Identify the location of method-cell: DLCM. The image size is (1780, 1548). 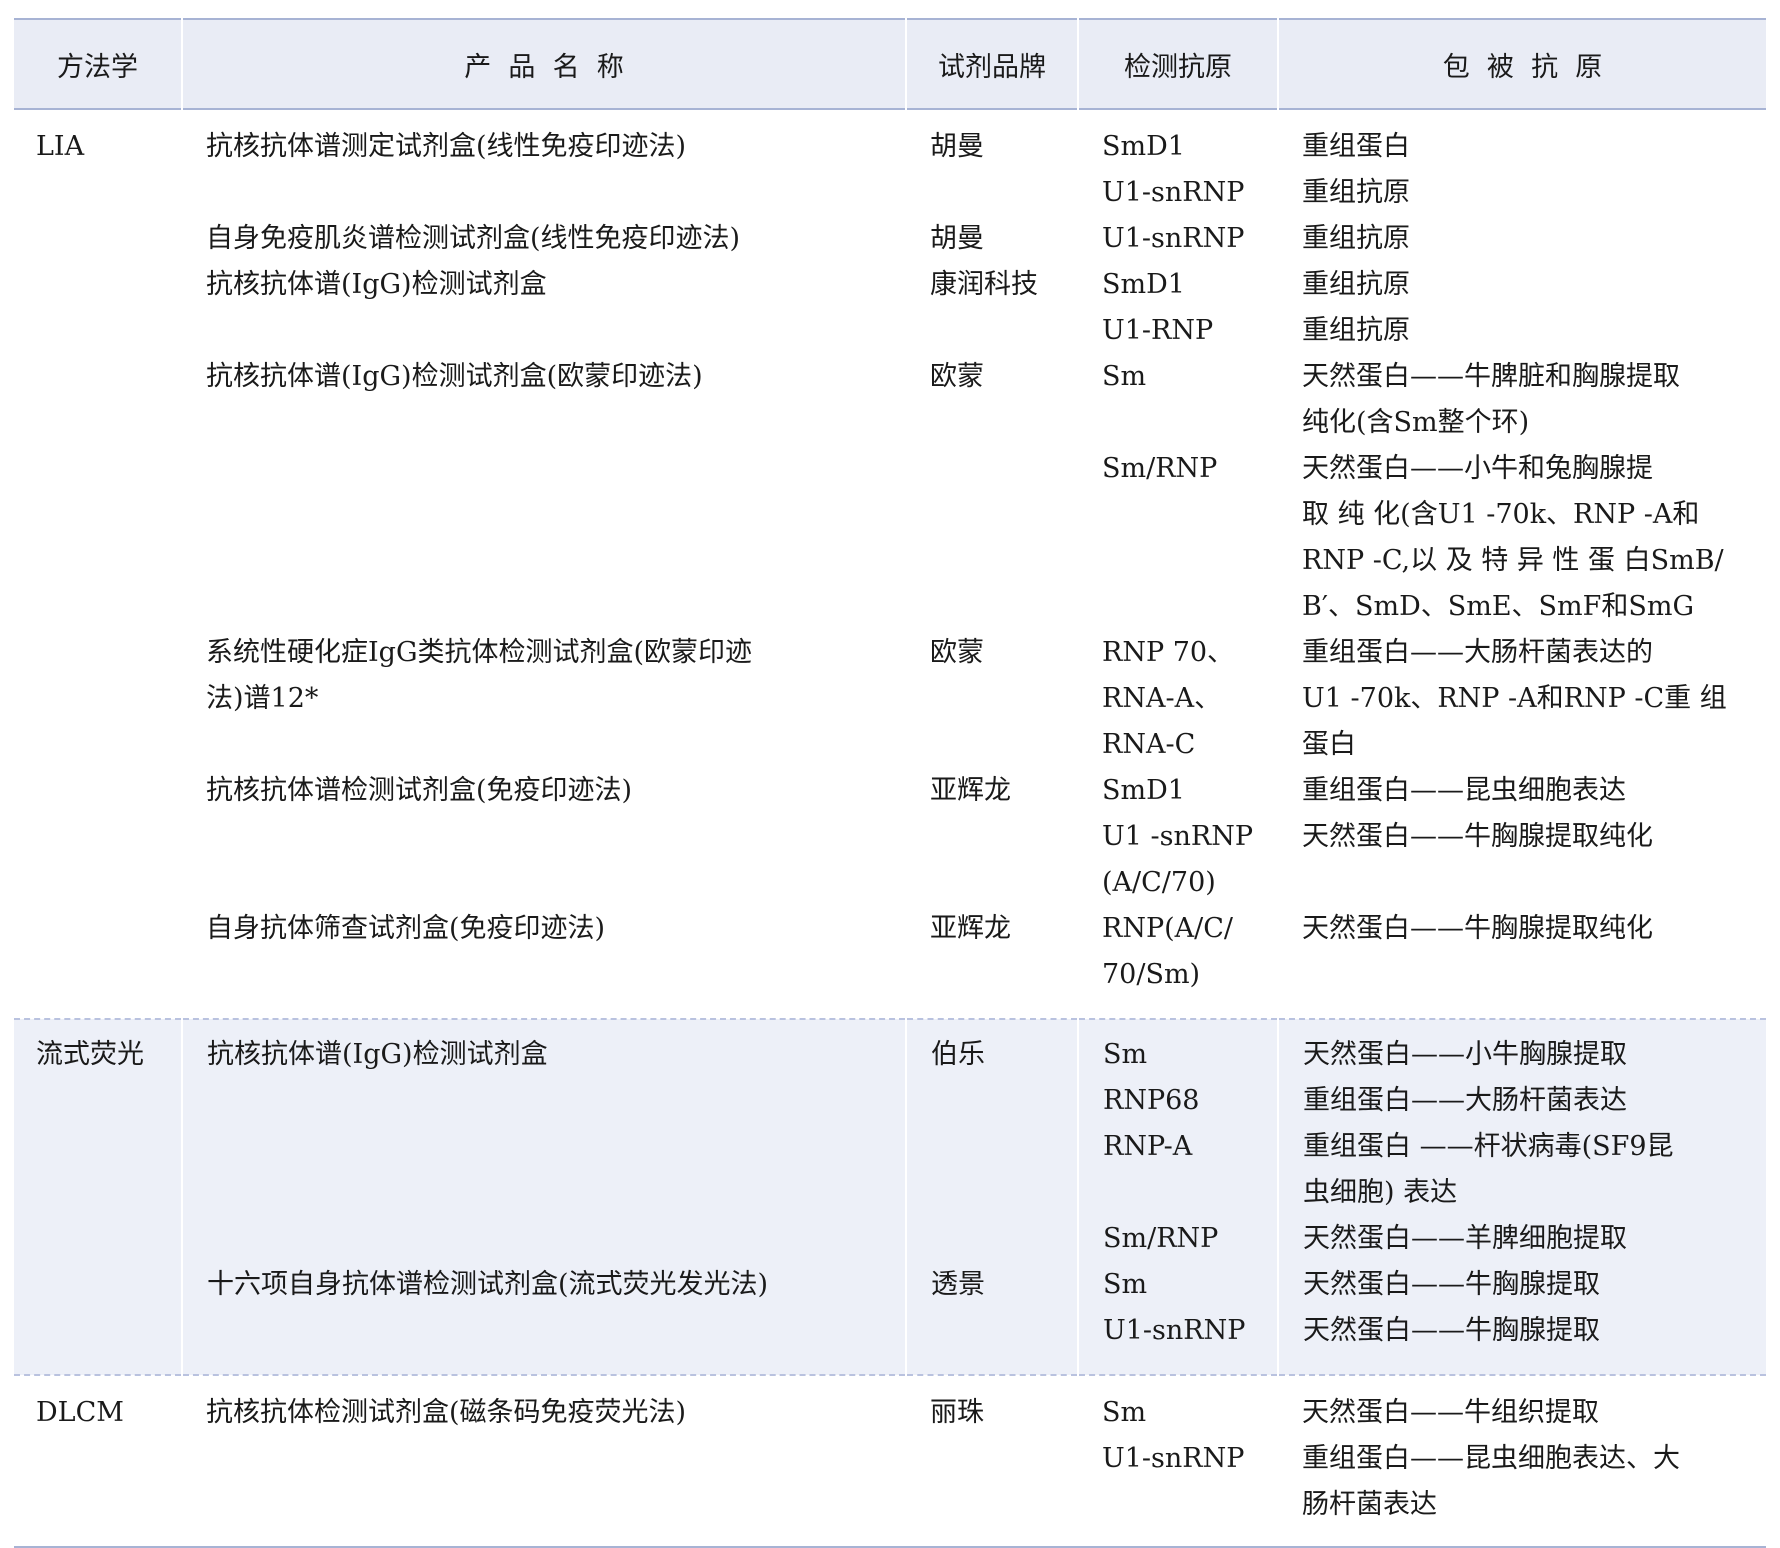
(80, 1412).